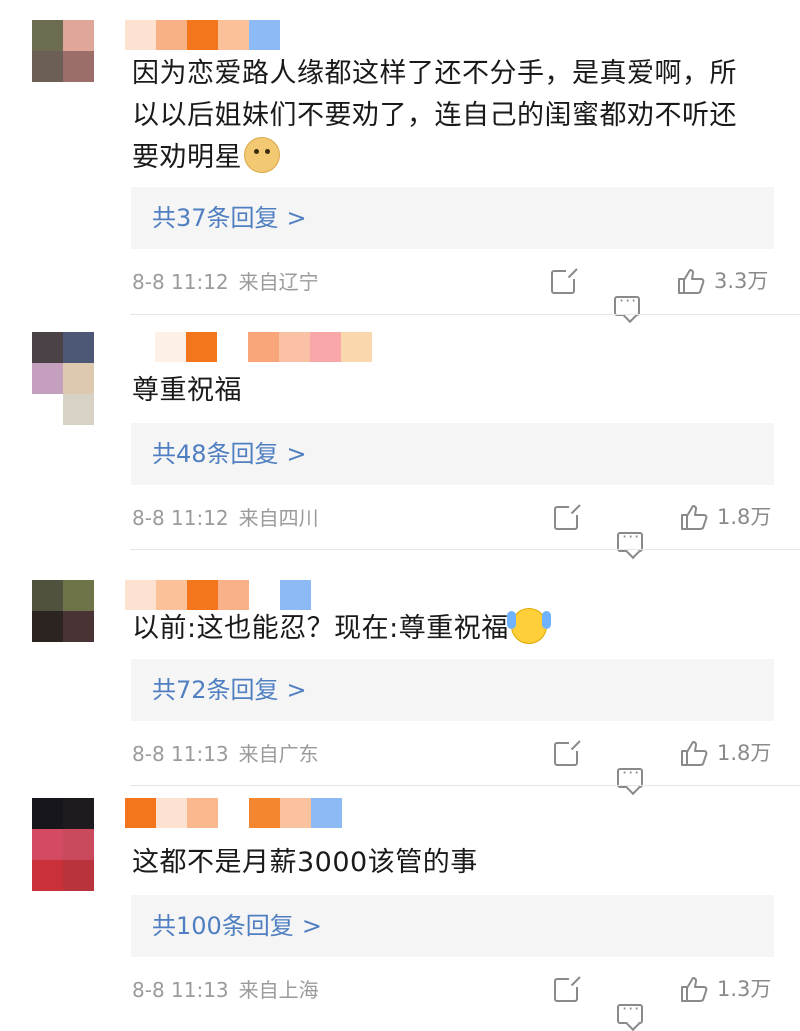 This screenshot has height=1031, width=800. I want to click on doge-emoji, so click(262, 155).